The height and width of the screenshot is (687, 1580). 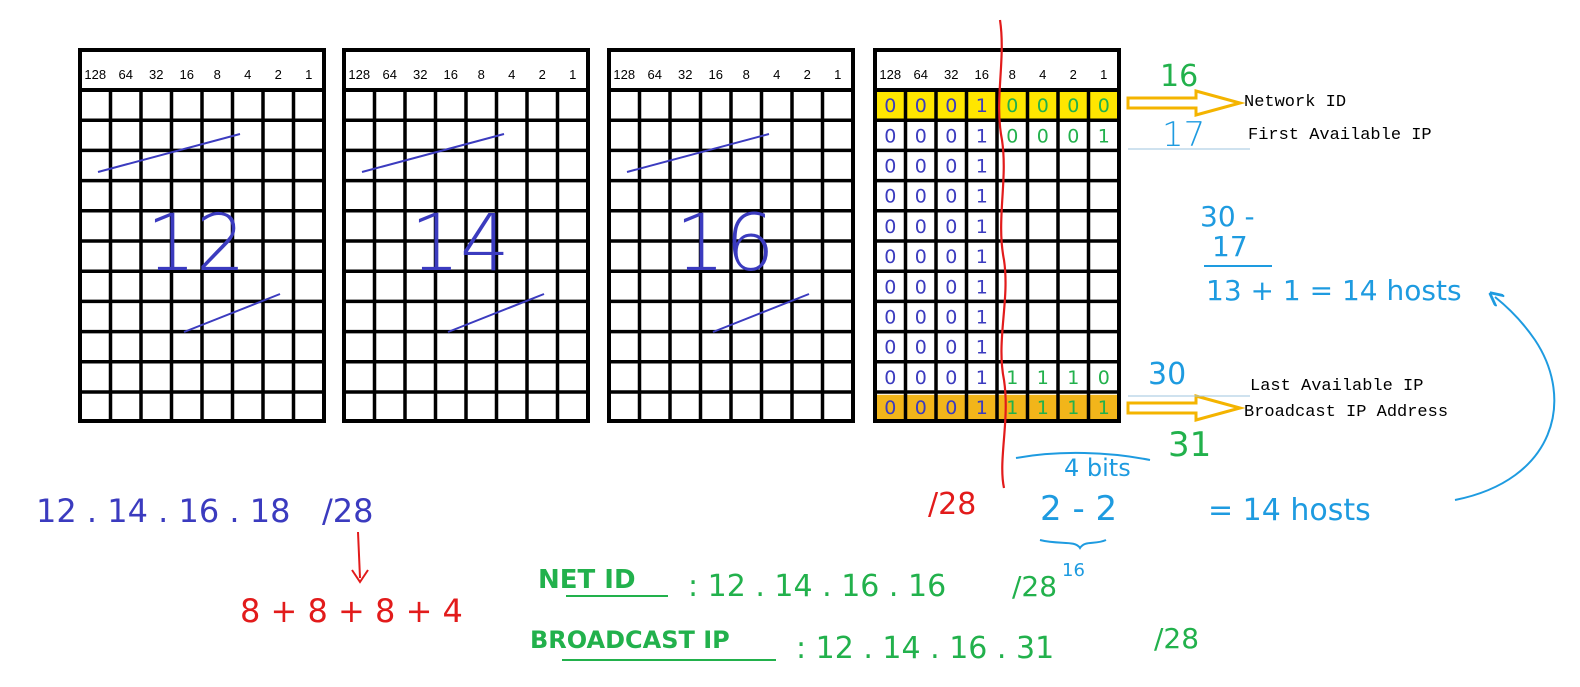 I want to click on curved-arrow, so click(x=1505, y=399).